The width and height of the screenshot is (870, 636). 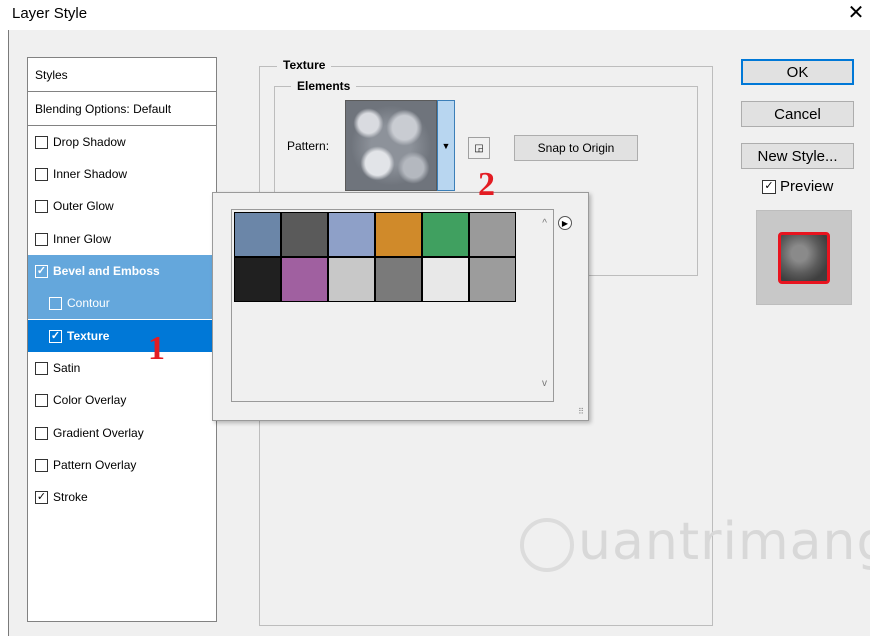 I want to click on pattern-swatch-crackle-grey, so click(x=492, y=234).